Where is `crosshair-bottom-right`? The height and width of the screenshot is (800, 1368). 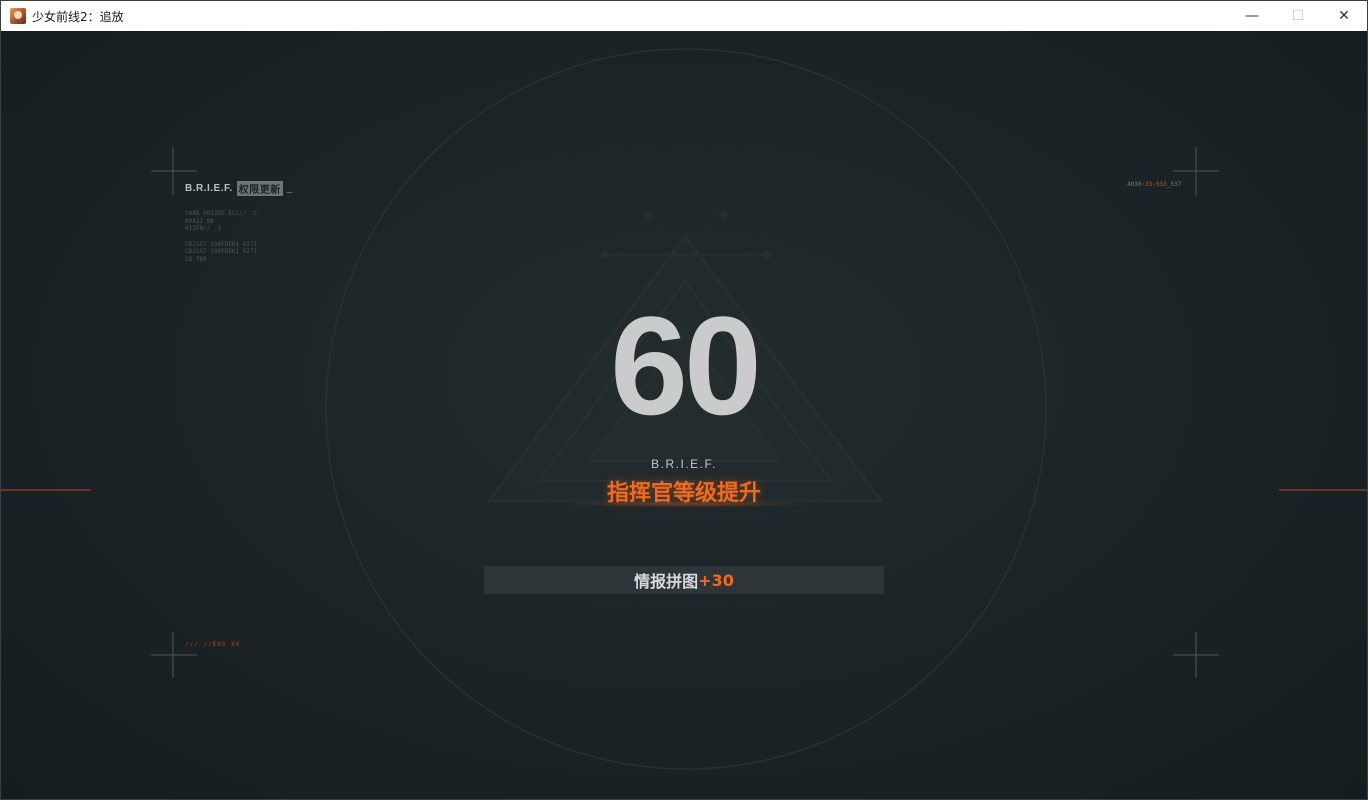 crosshair-bottom-right is located at coordinates (1196, 655).